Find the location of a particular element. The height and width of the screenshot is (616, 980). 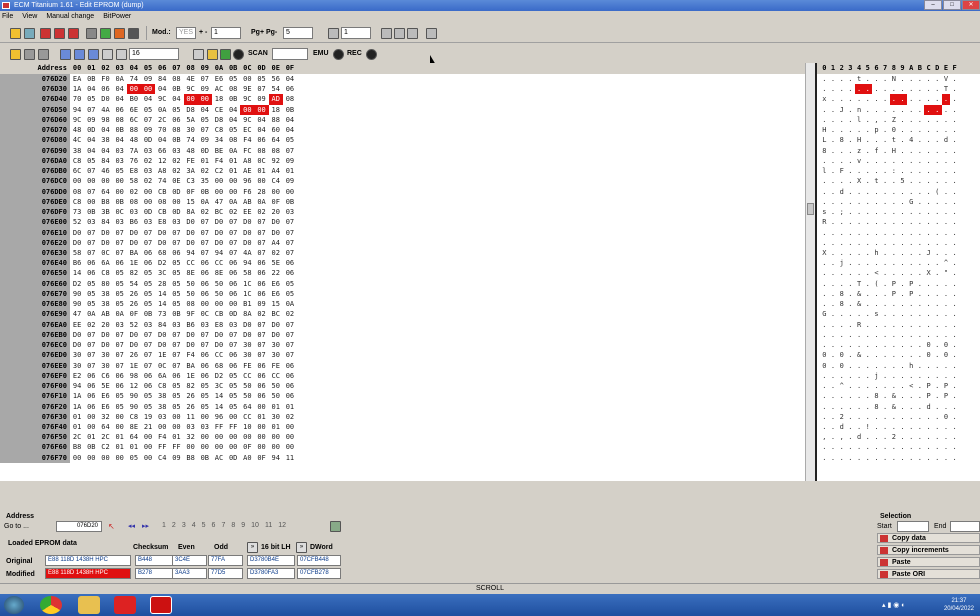

ascii-char: H is located at coordinates (824, 130).